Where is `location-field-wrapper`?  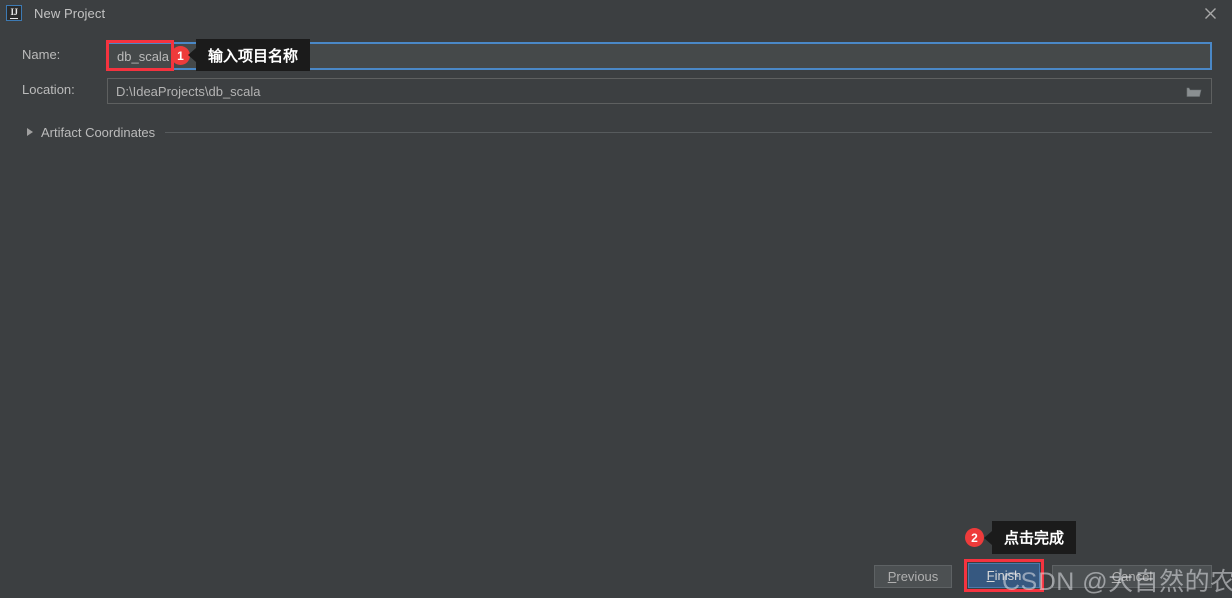
location-field-wrapper is located at coordinates (659, 91).